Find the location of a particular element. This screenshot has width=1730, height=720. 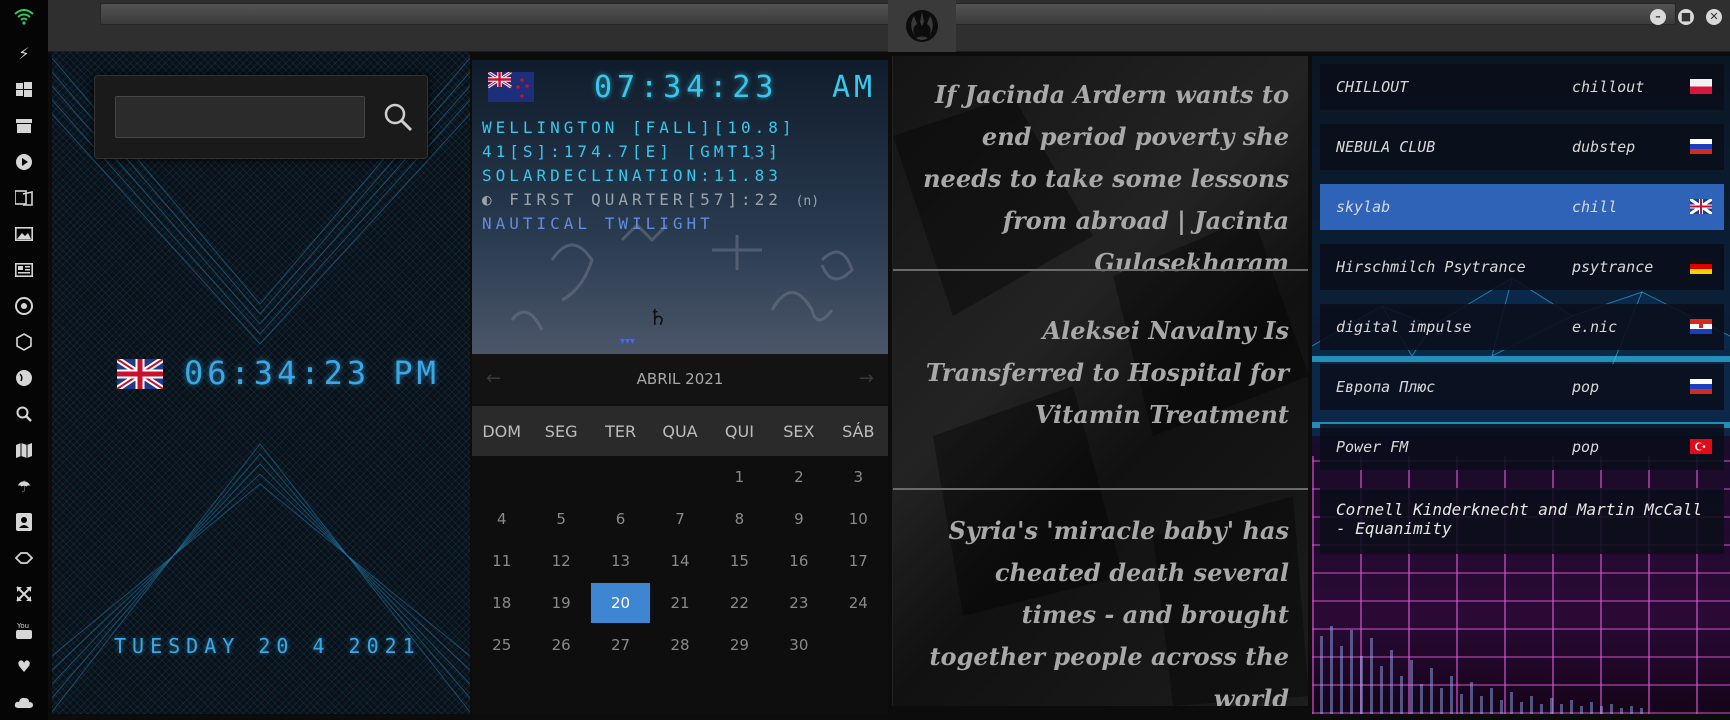

news-divider is located at coordinates (1100, 270).